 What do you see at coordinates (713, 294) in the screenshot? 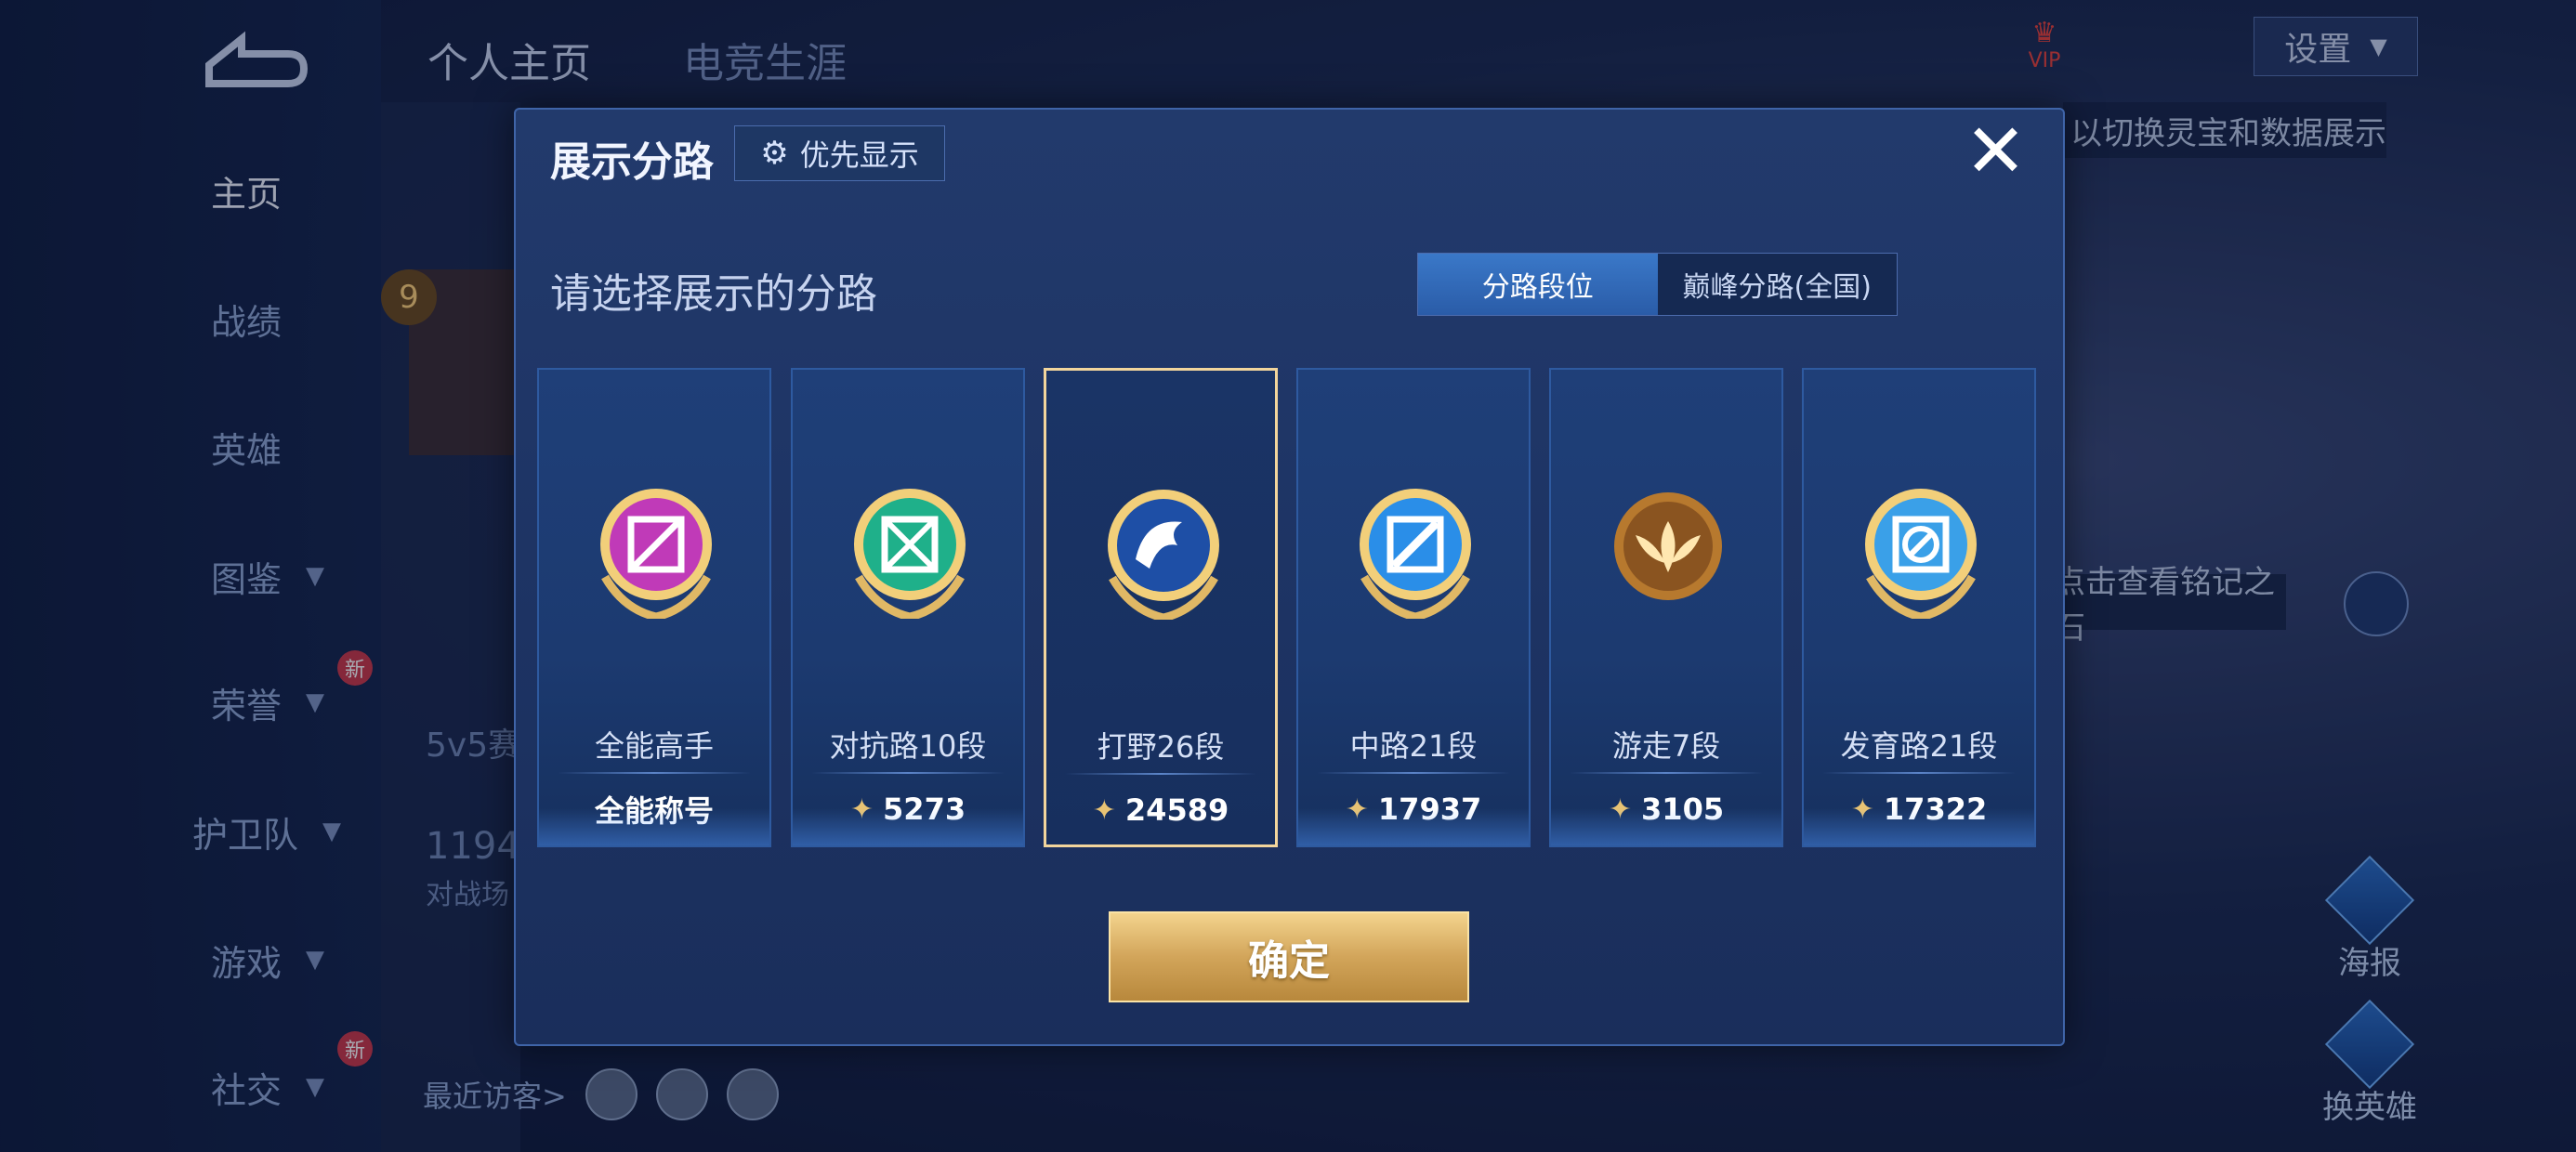
I see `modal-subtitle: 请选择展示的分路` at bounding box center [713, 294].